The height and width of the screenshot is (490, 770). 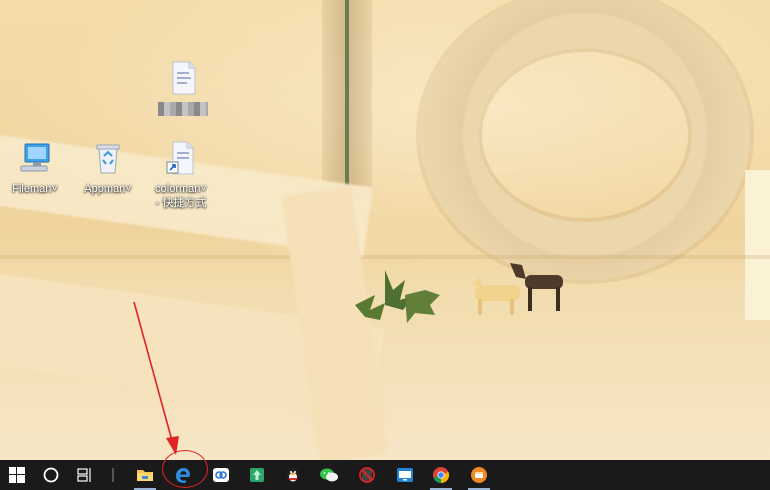 What do you see at coordinates (184, 78) in the screenshot?
I see `document-icon` at bounding box center [184, 78].